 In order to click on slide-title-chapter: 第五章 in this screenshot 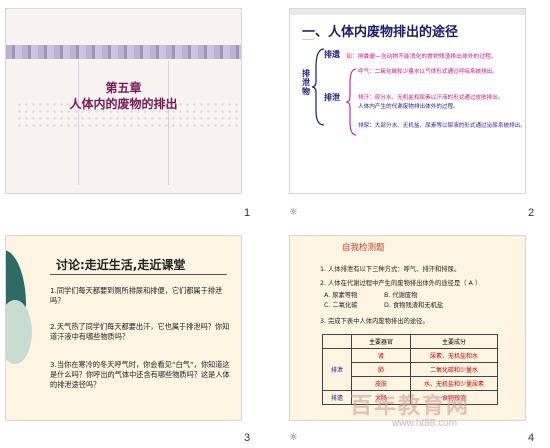, I will do `click(123, 88)`.